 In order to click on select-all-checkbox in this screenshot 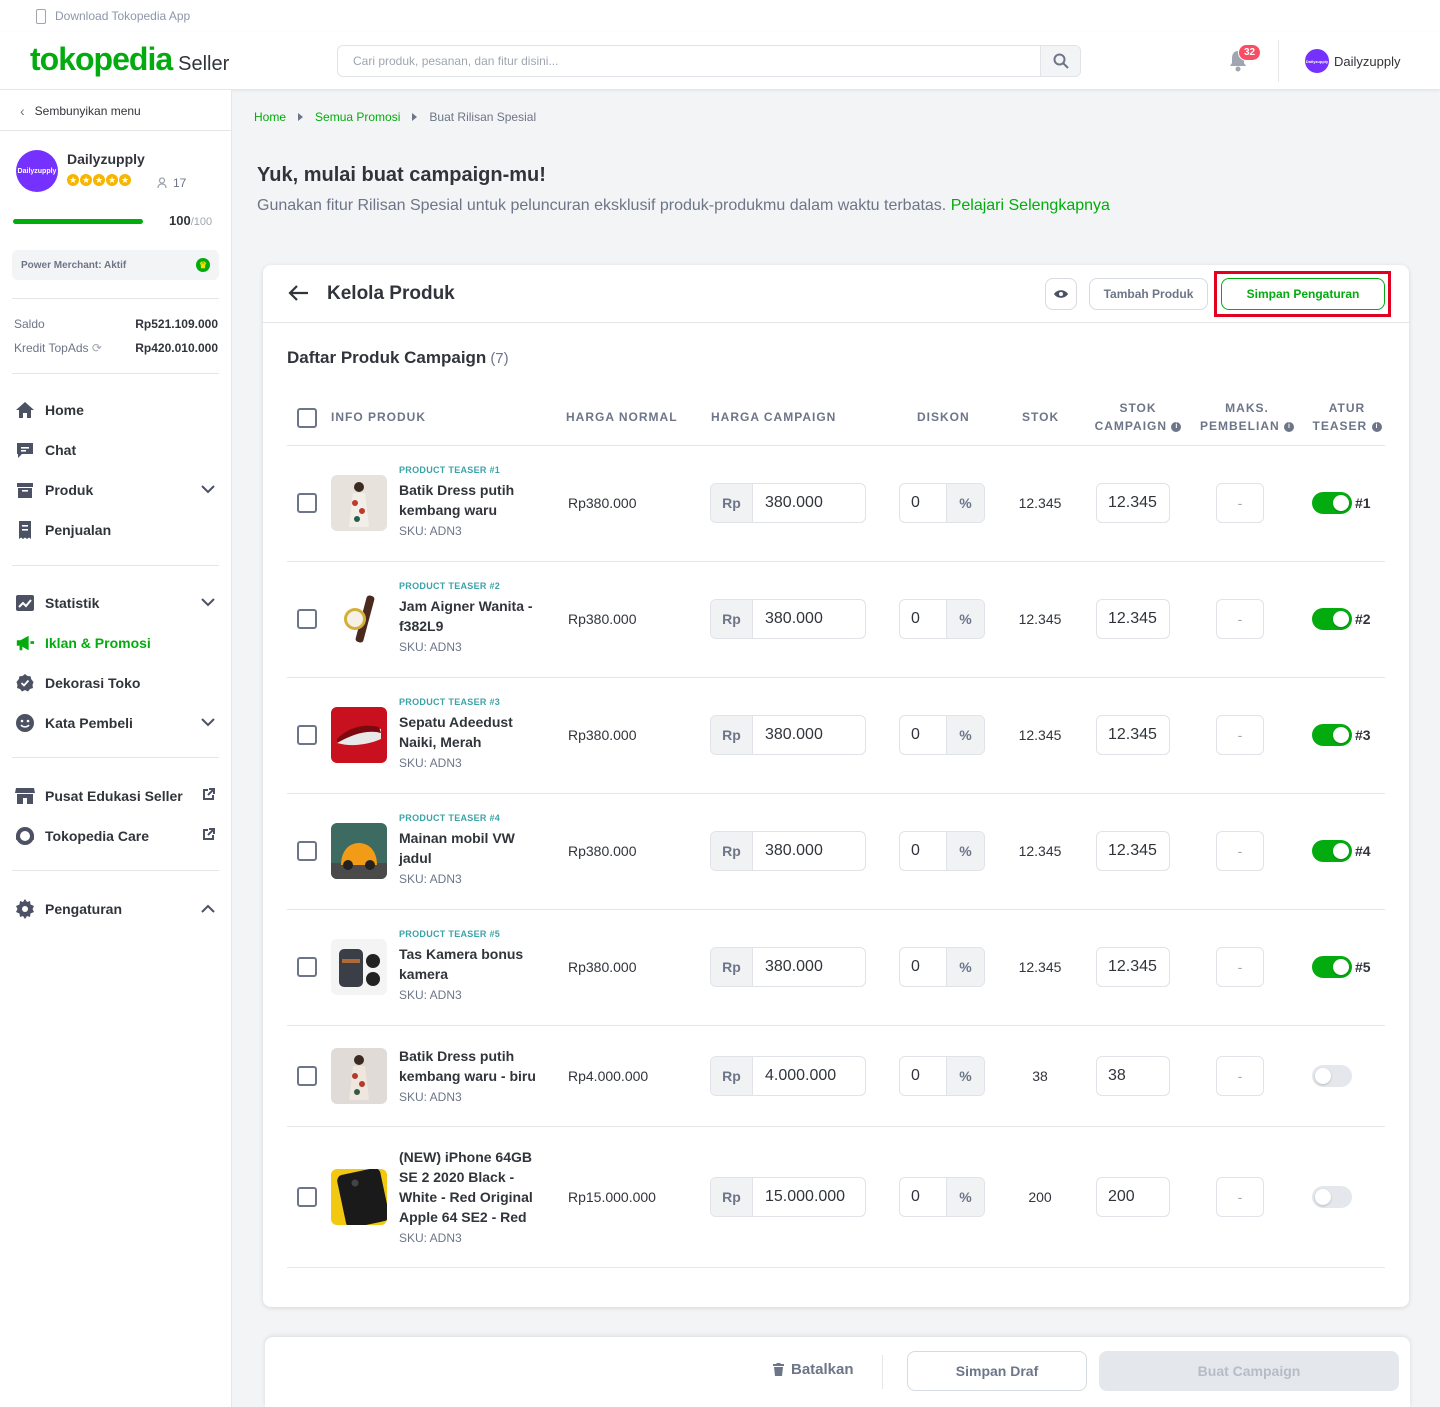, I will do `click(307, 418)`.